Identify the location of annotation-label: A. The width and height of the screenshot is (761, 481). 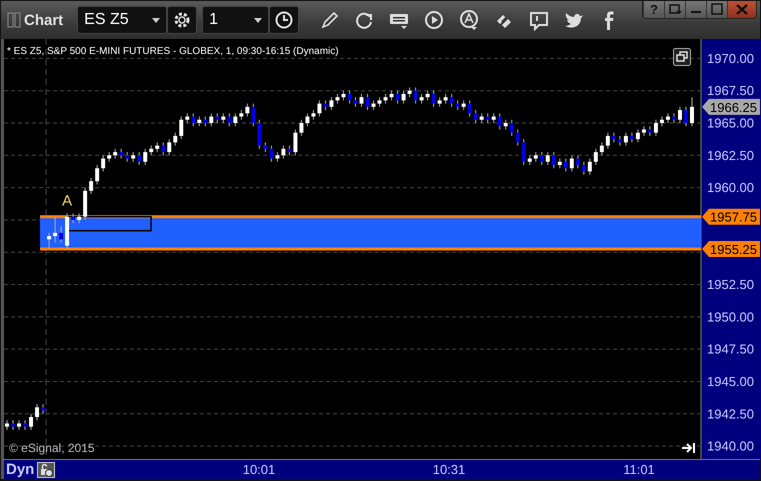
(67, 201).